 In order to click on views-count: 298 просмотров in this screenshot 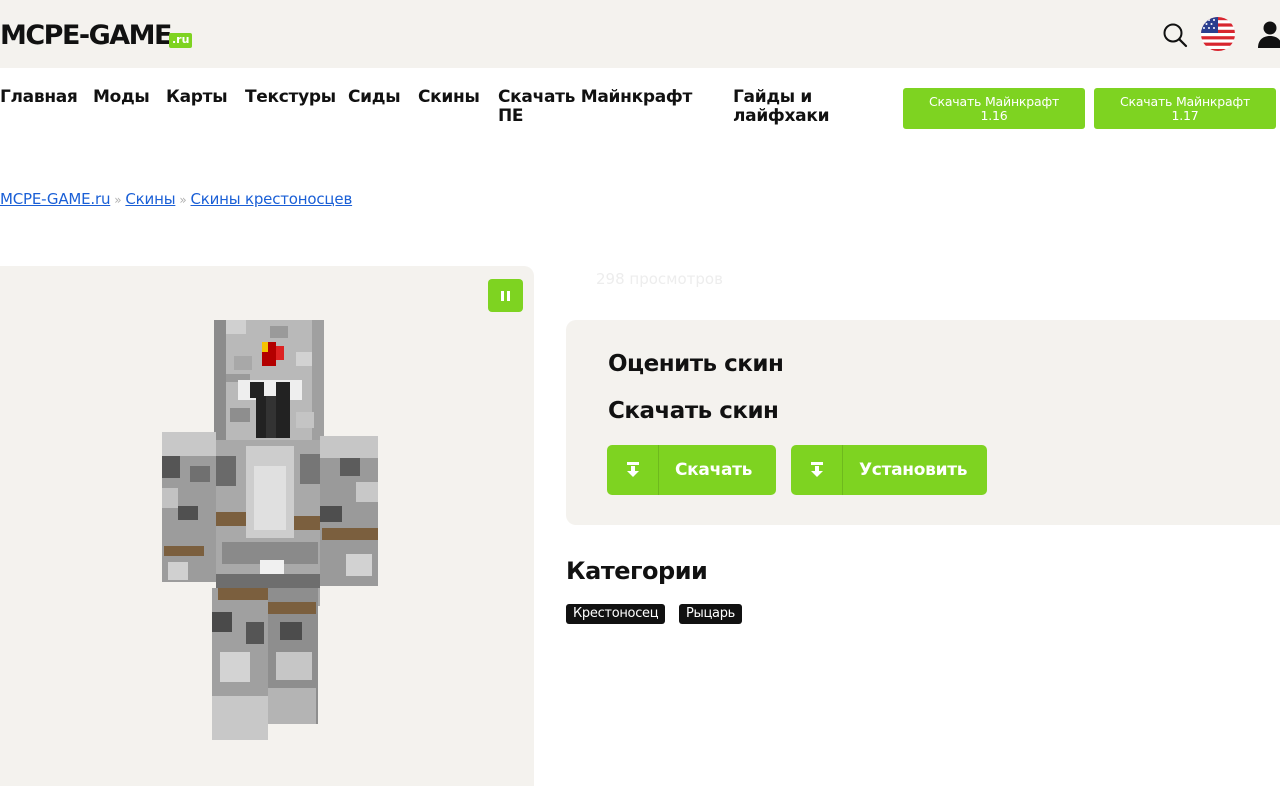, I will do `click(659, 279)`.